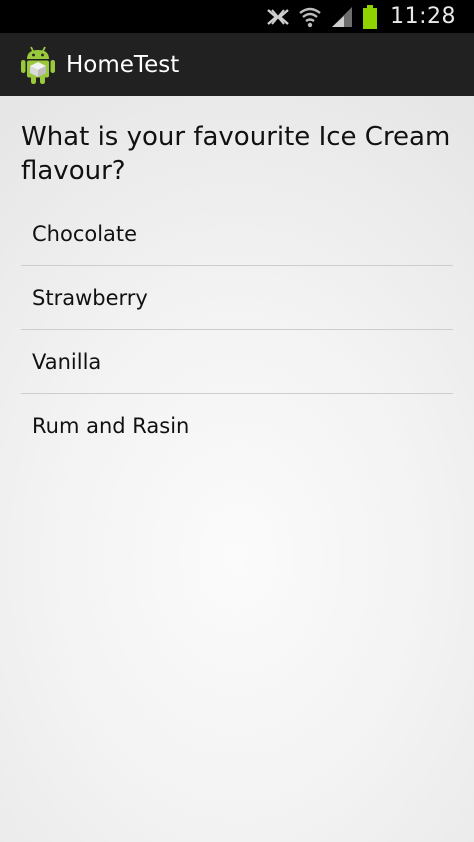 The image size is (474, 842). I want to click on list-item-chocolate: Chocolate, so click(237, 234).